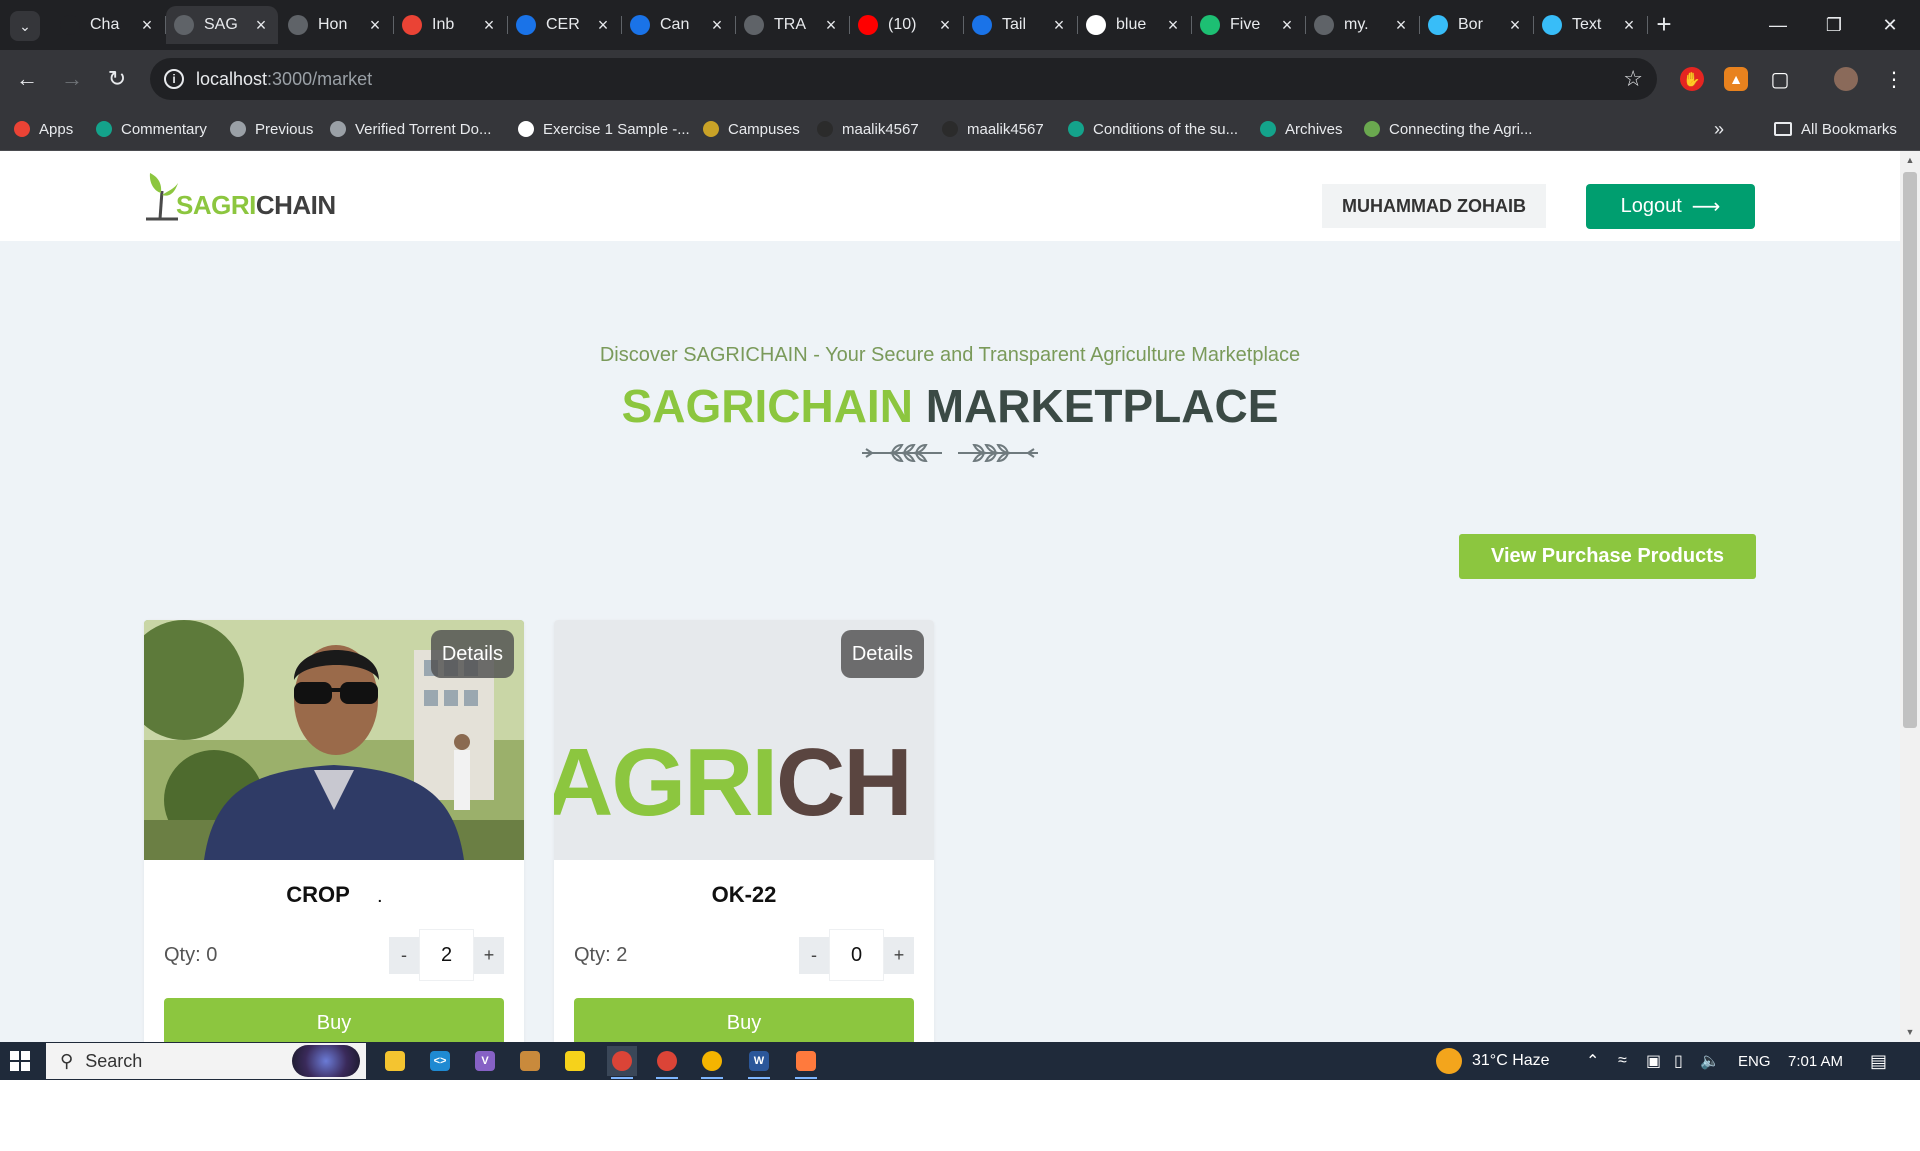 This screenshot has width=1920, height=1151. I want to click on browser-tab: Tail ×, so click(1021, 25).